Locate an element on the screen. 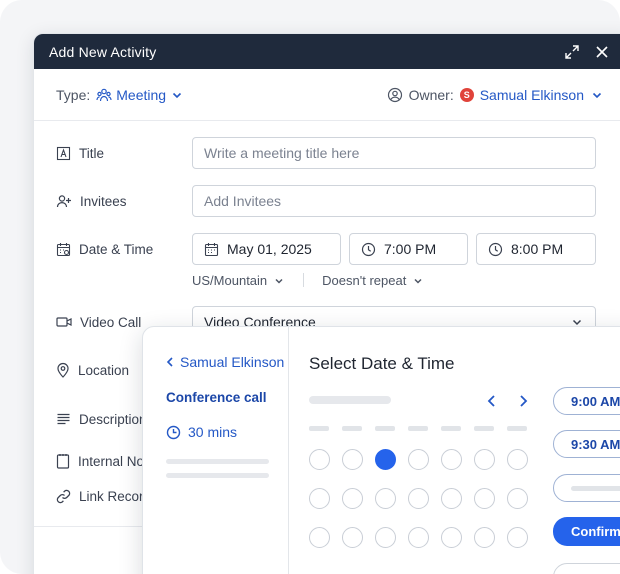 The width and height of the screenshot is (620, 574). repeat-dropdown: Doesn't repeat is located at coordinates (373, 280).